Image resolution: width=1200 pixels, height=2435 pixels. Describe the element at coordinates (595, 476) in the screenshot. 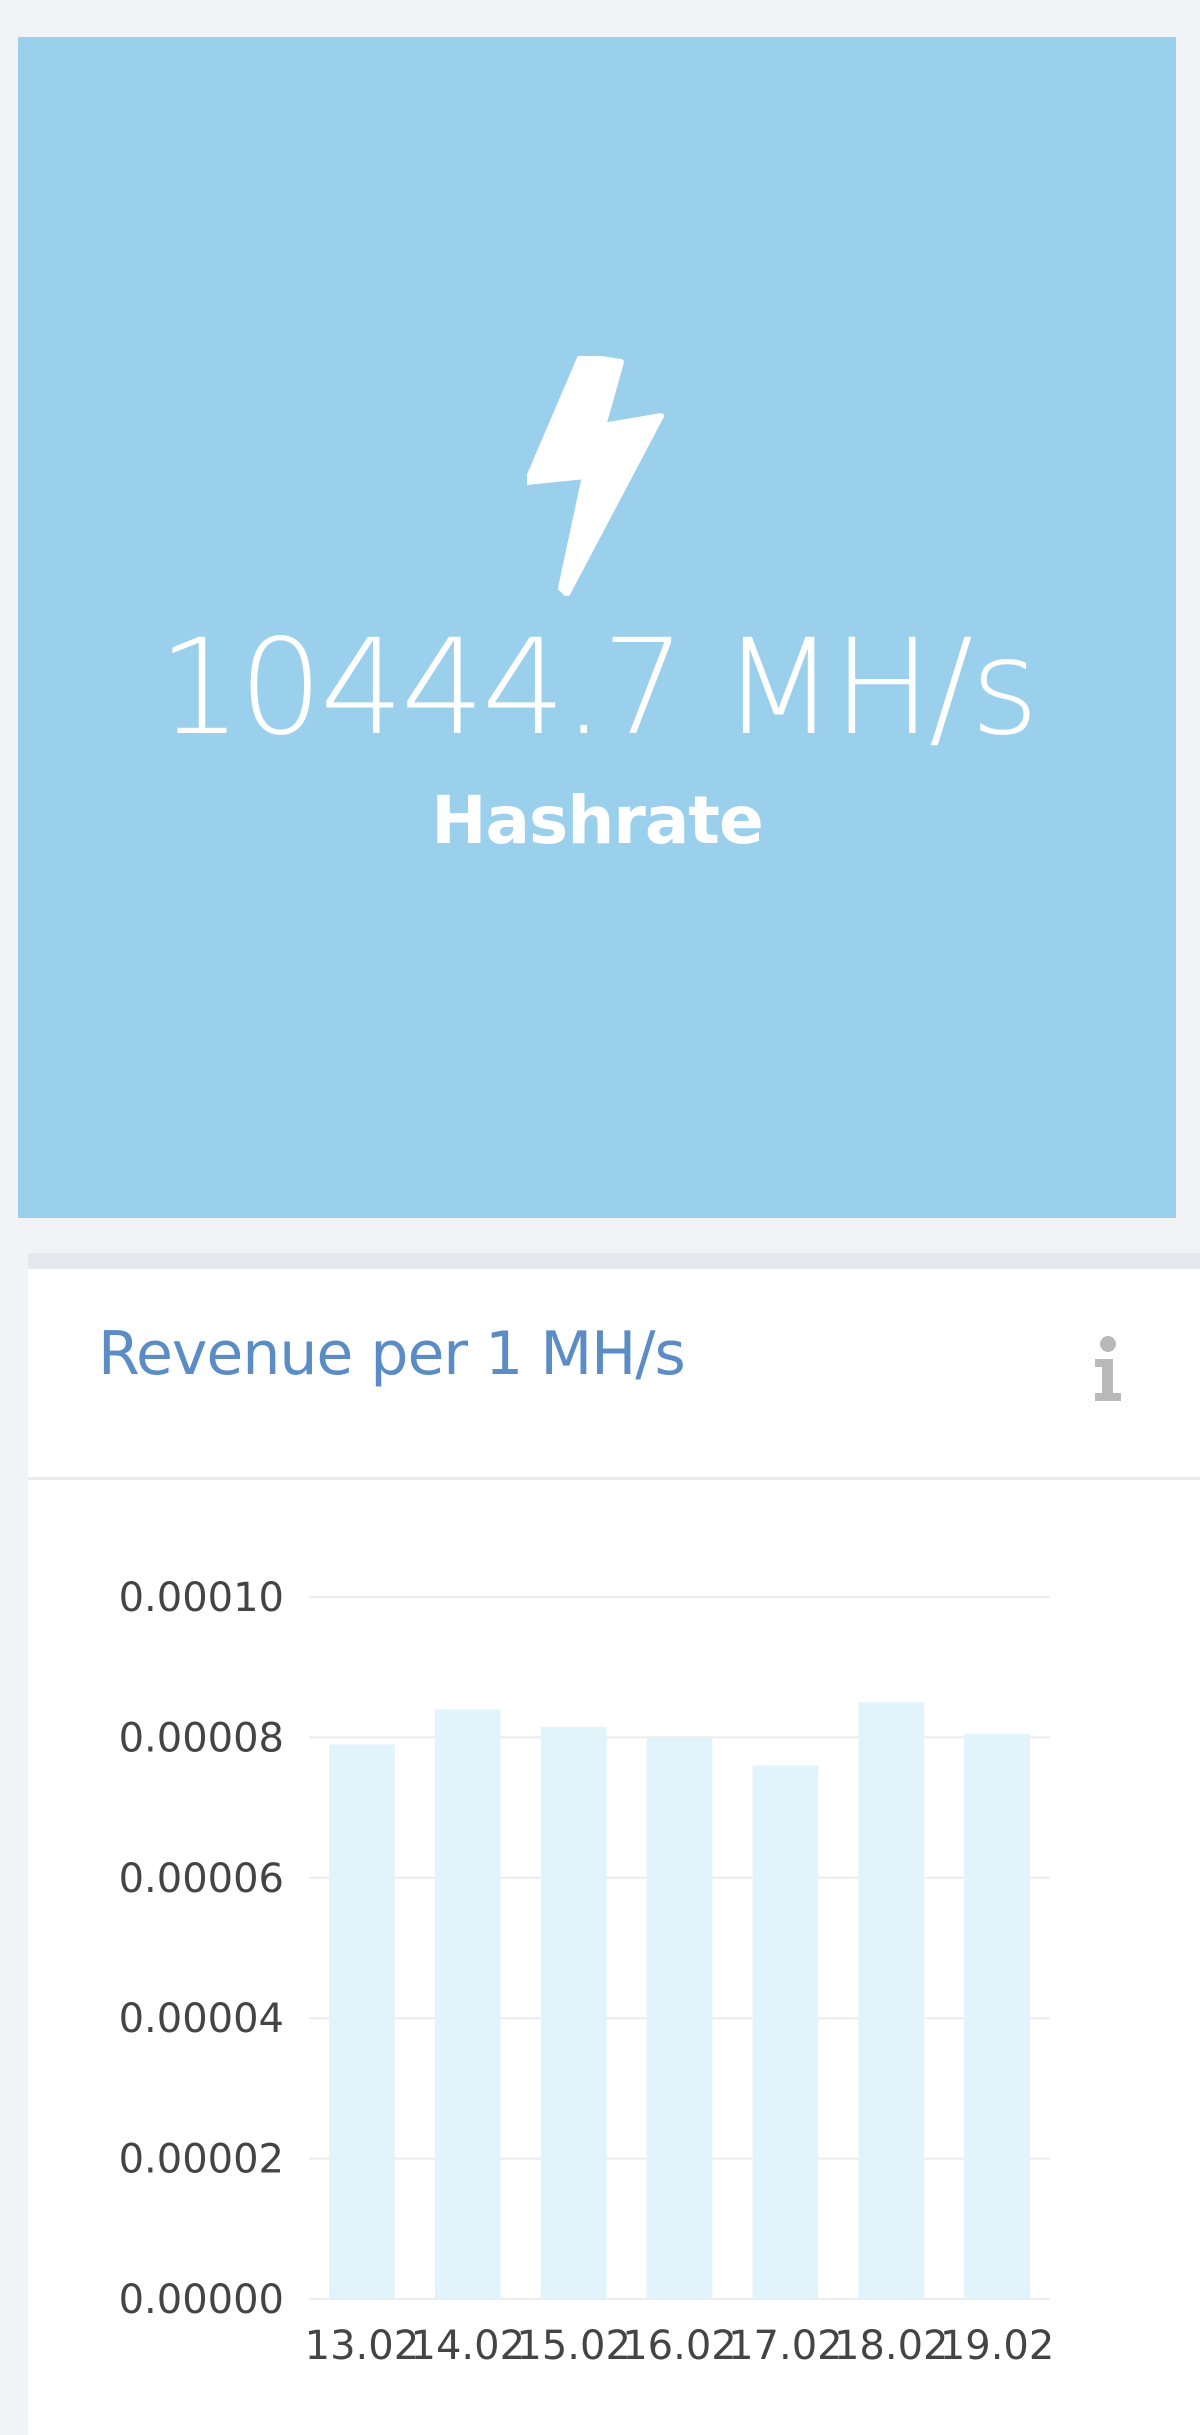

I see `bolt-icon` at that location.